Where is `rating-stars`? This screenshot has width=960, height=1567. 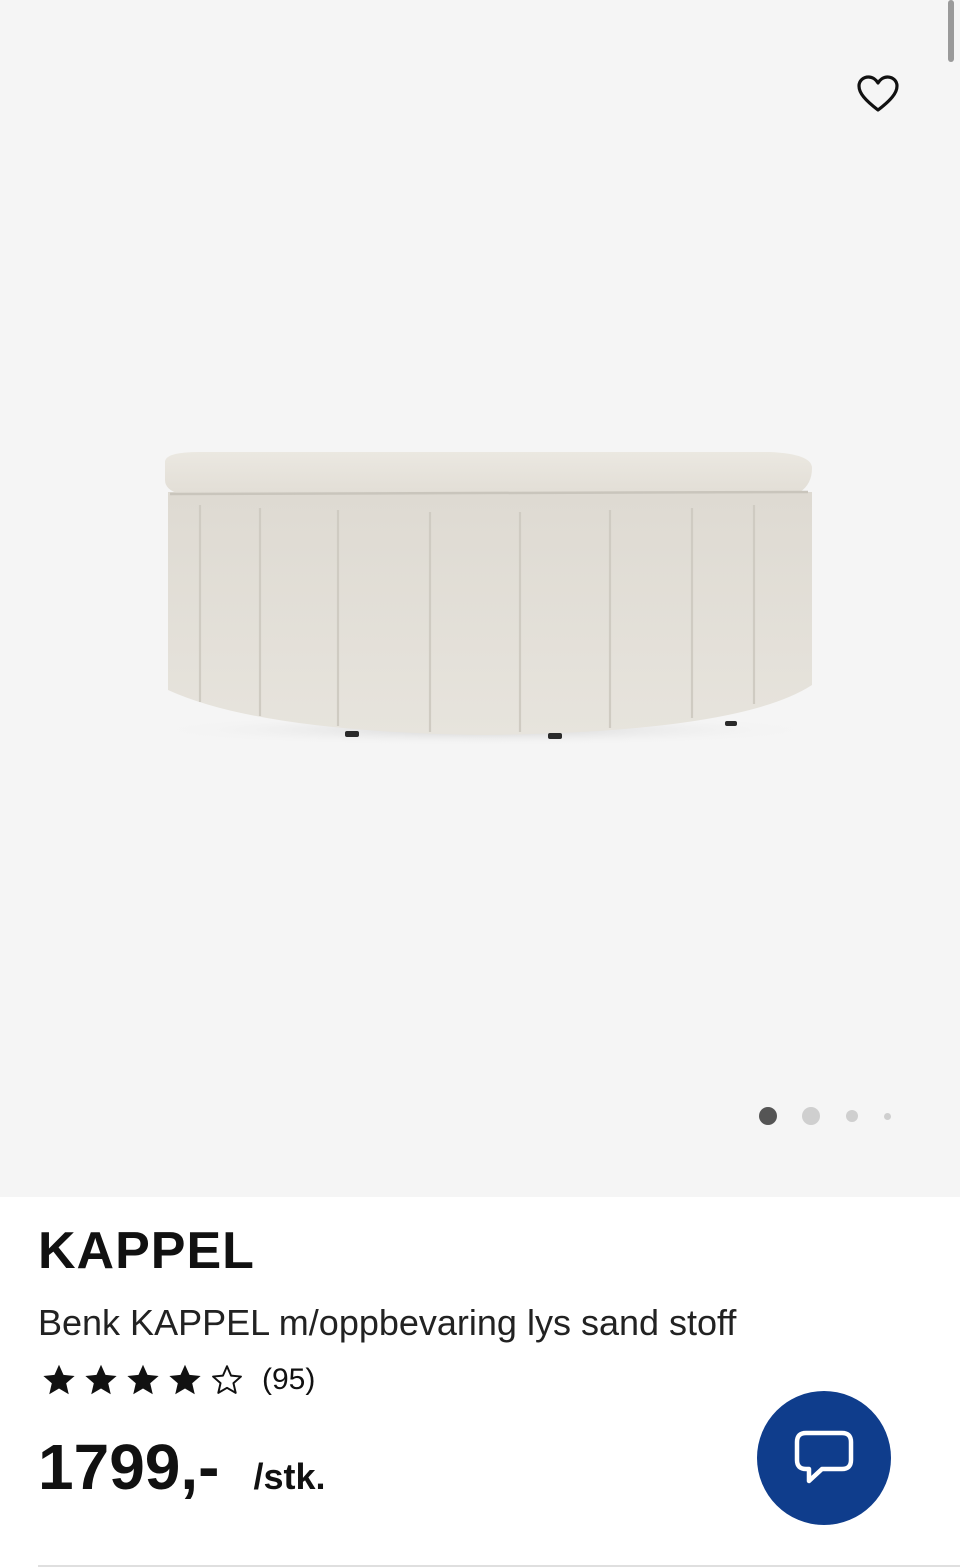
rating-stars is located at coordinates (143, 1380).